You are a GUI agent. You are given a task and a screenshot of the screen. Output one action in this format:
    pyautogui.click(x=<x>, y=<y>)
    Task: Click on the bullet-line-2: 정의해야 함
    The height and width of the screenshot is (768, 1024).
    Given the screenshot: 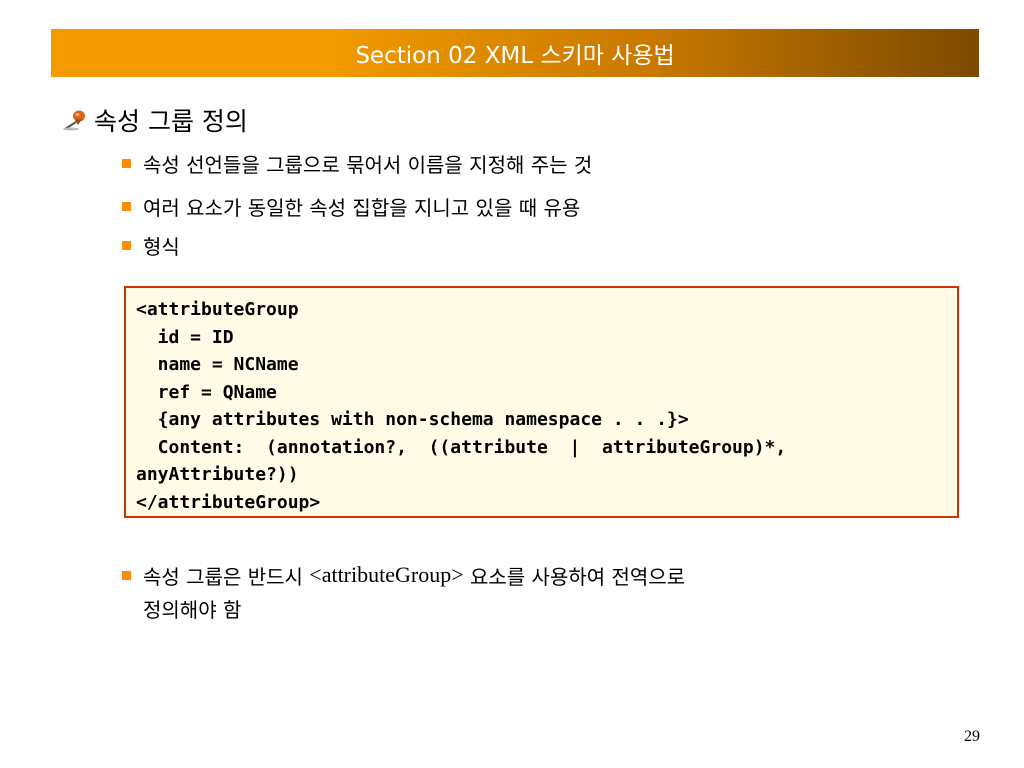 What is the action you would take?
    pyautogui.click(x=537, y=608)
    